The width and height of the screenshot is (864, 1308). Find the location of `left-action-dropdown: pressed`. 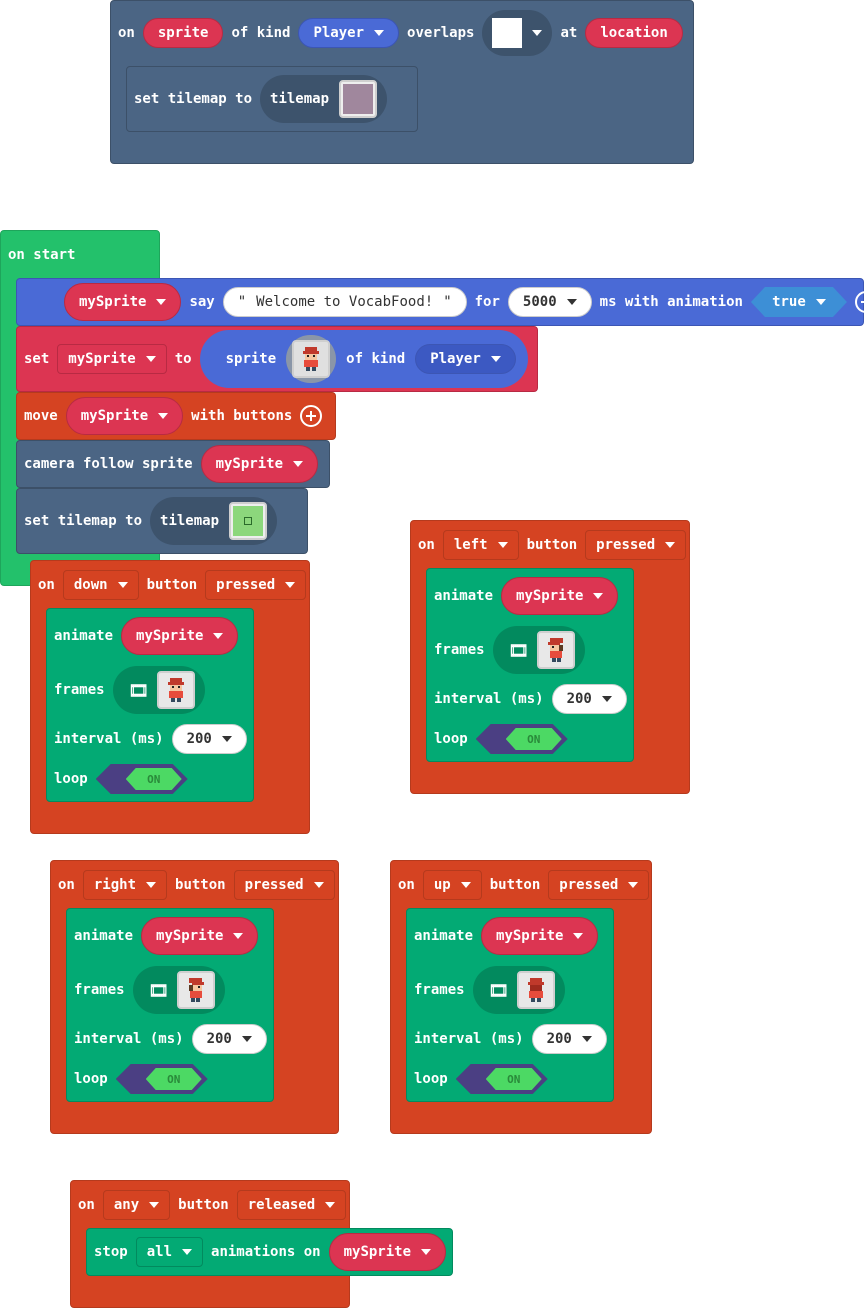

left-action-dropdown: pressed is located at coordinates (636, 545).